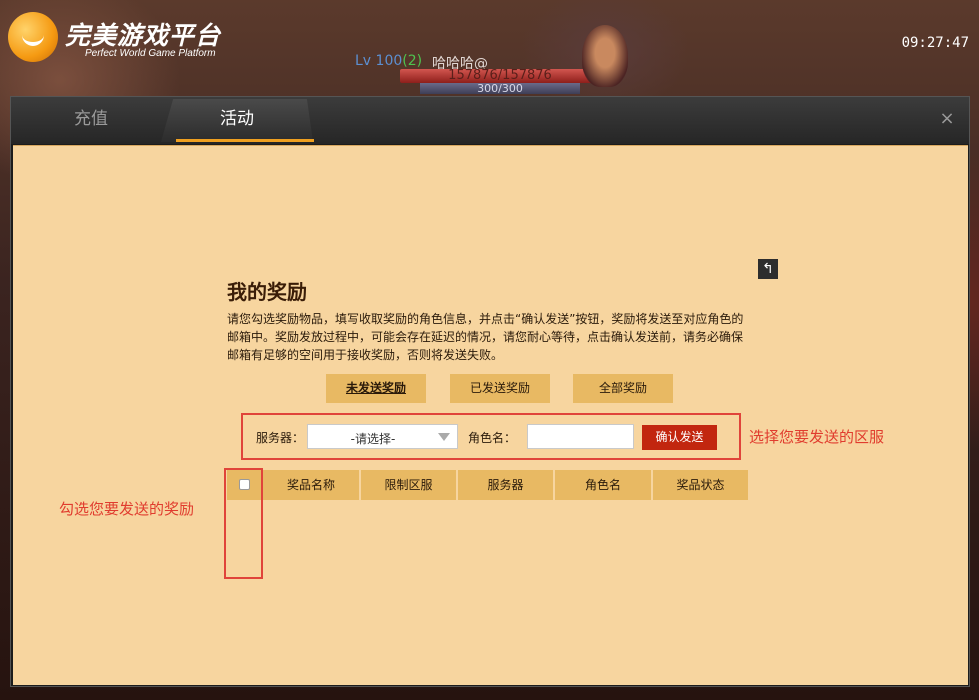 This screenshot has width=979, height=700. Describe the element at coordinates (91, 120) in the screenshot. I see `tab-recharge: 充值` at that location.